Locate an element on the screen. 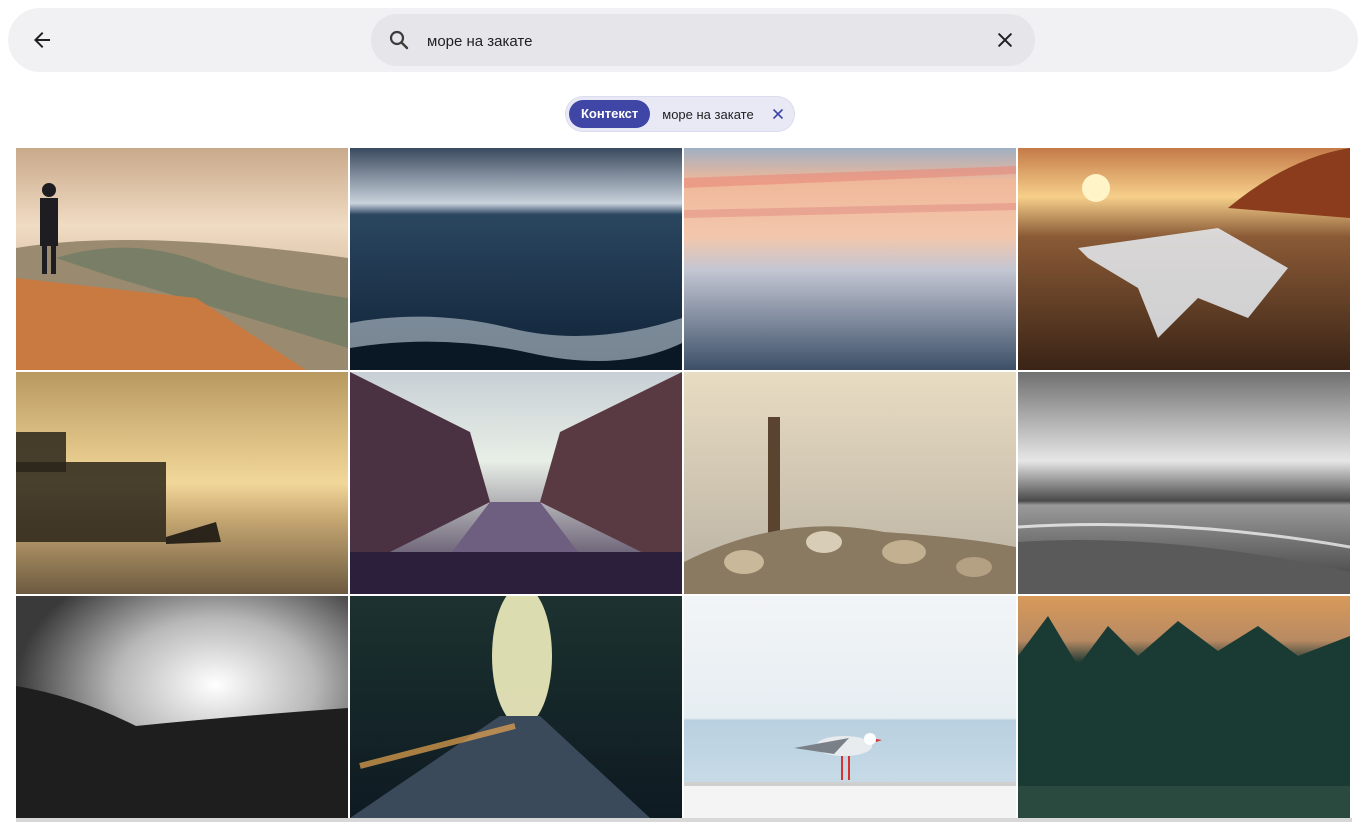  search-icon is located at coordinates (399, 40).